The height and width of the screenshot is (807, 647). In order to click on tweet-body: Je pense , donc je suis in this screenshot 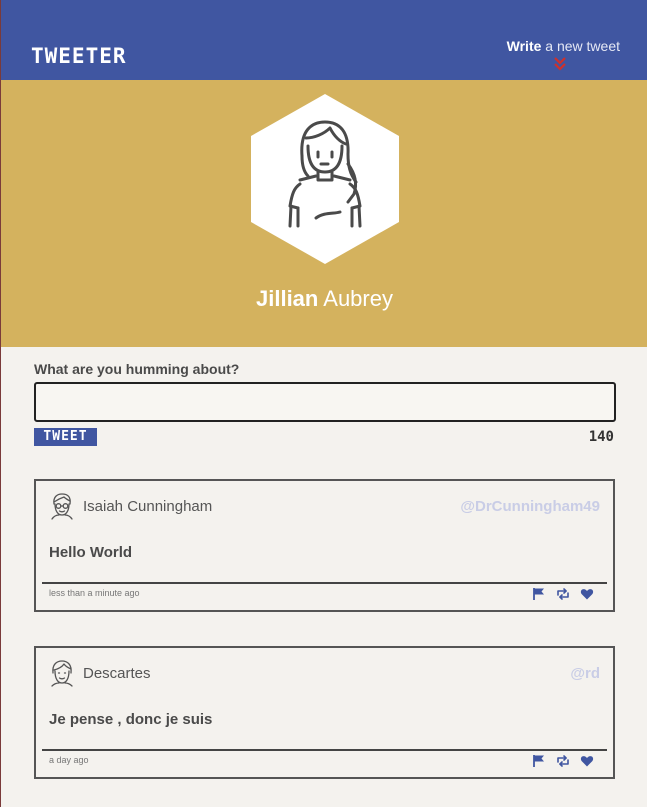, I will do `click(131, 719)`.